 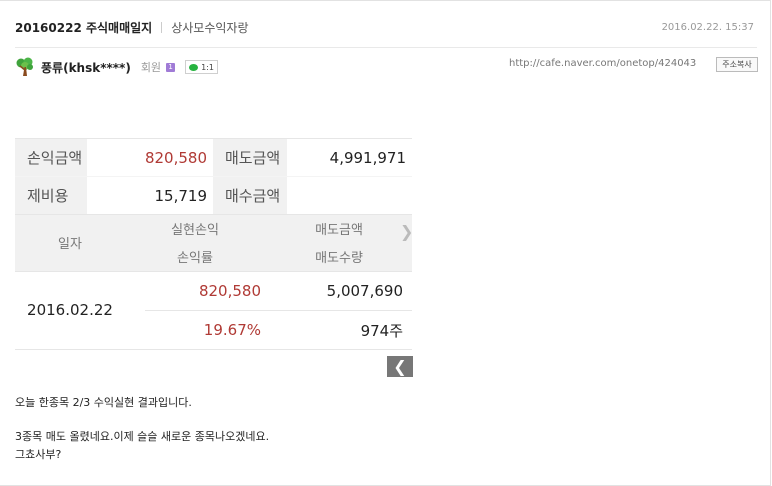 I want to click on col-date: 일자, so click(x=70, y=244).